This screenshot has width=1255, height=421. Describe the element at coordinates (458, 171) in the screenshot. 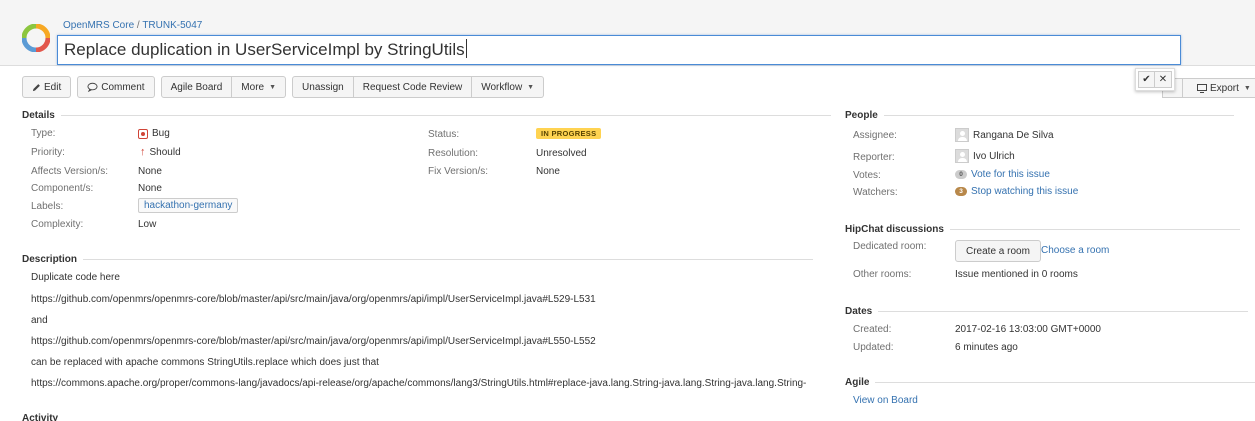

I see `fix-version-label: Fix Version/s:` at that location.